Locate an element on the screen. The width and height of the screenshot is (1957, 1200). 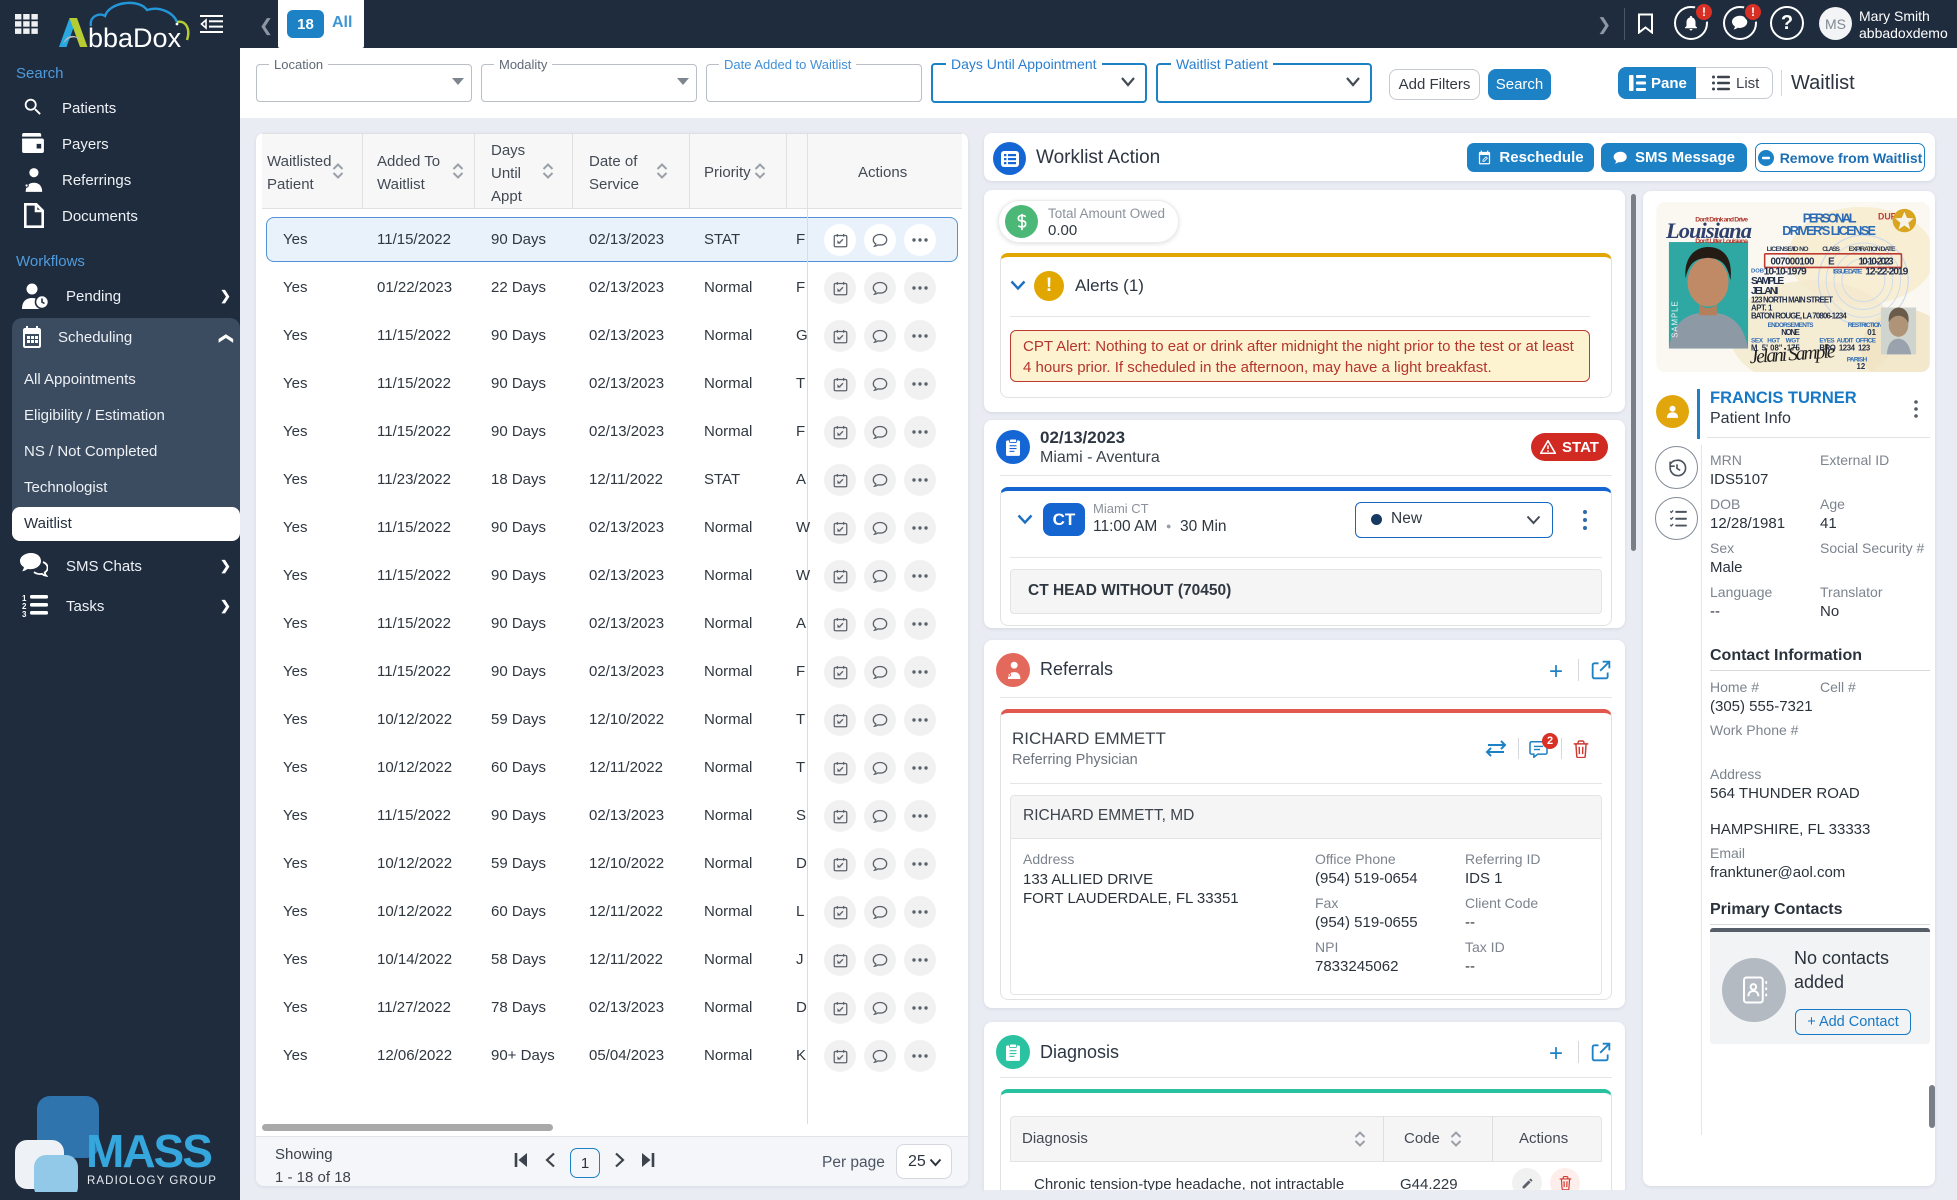
svg-text: DOB is located at coordinates (1757, 271).